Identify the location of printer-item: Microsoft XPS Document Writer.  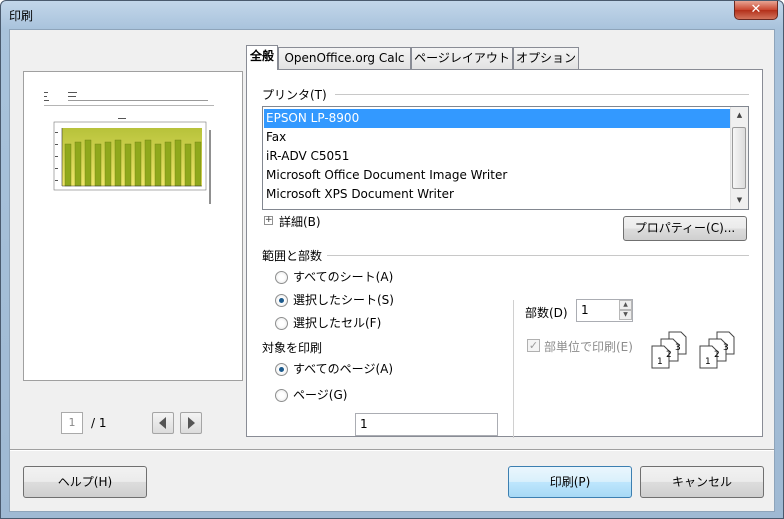
(498, 194).